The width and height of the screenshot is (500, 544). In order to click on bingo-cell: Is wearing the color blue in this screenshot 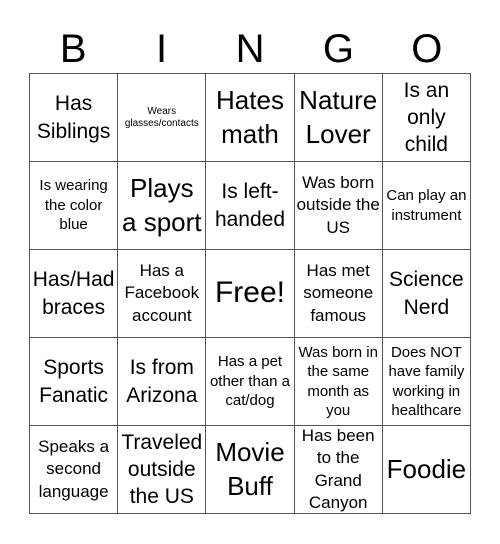, I will do `click(74, 206)`.